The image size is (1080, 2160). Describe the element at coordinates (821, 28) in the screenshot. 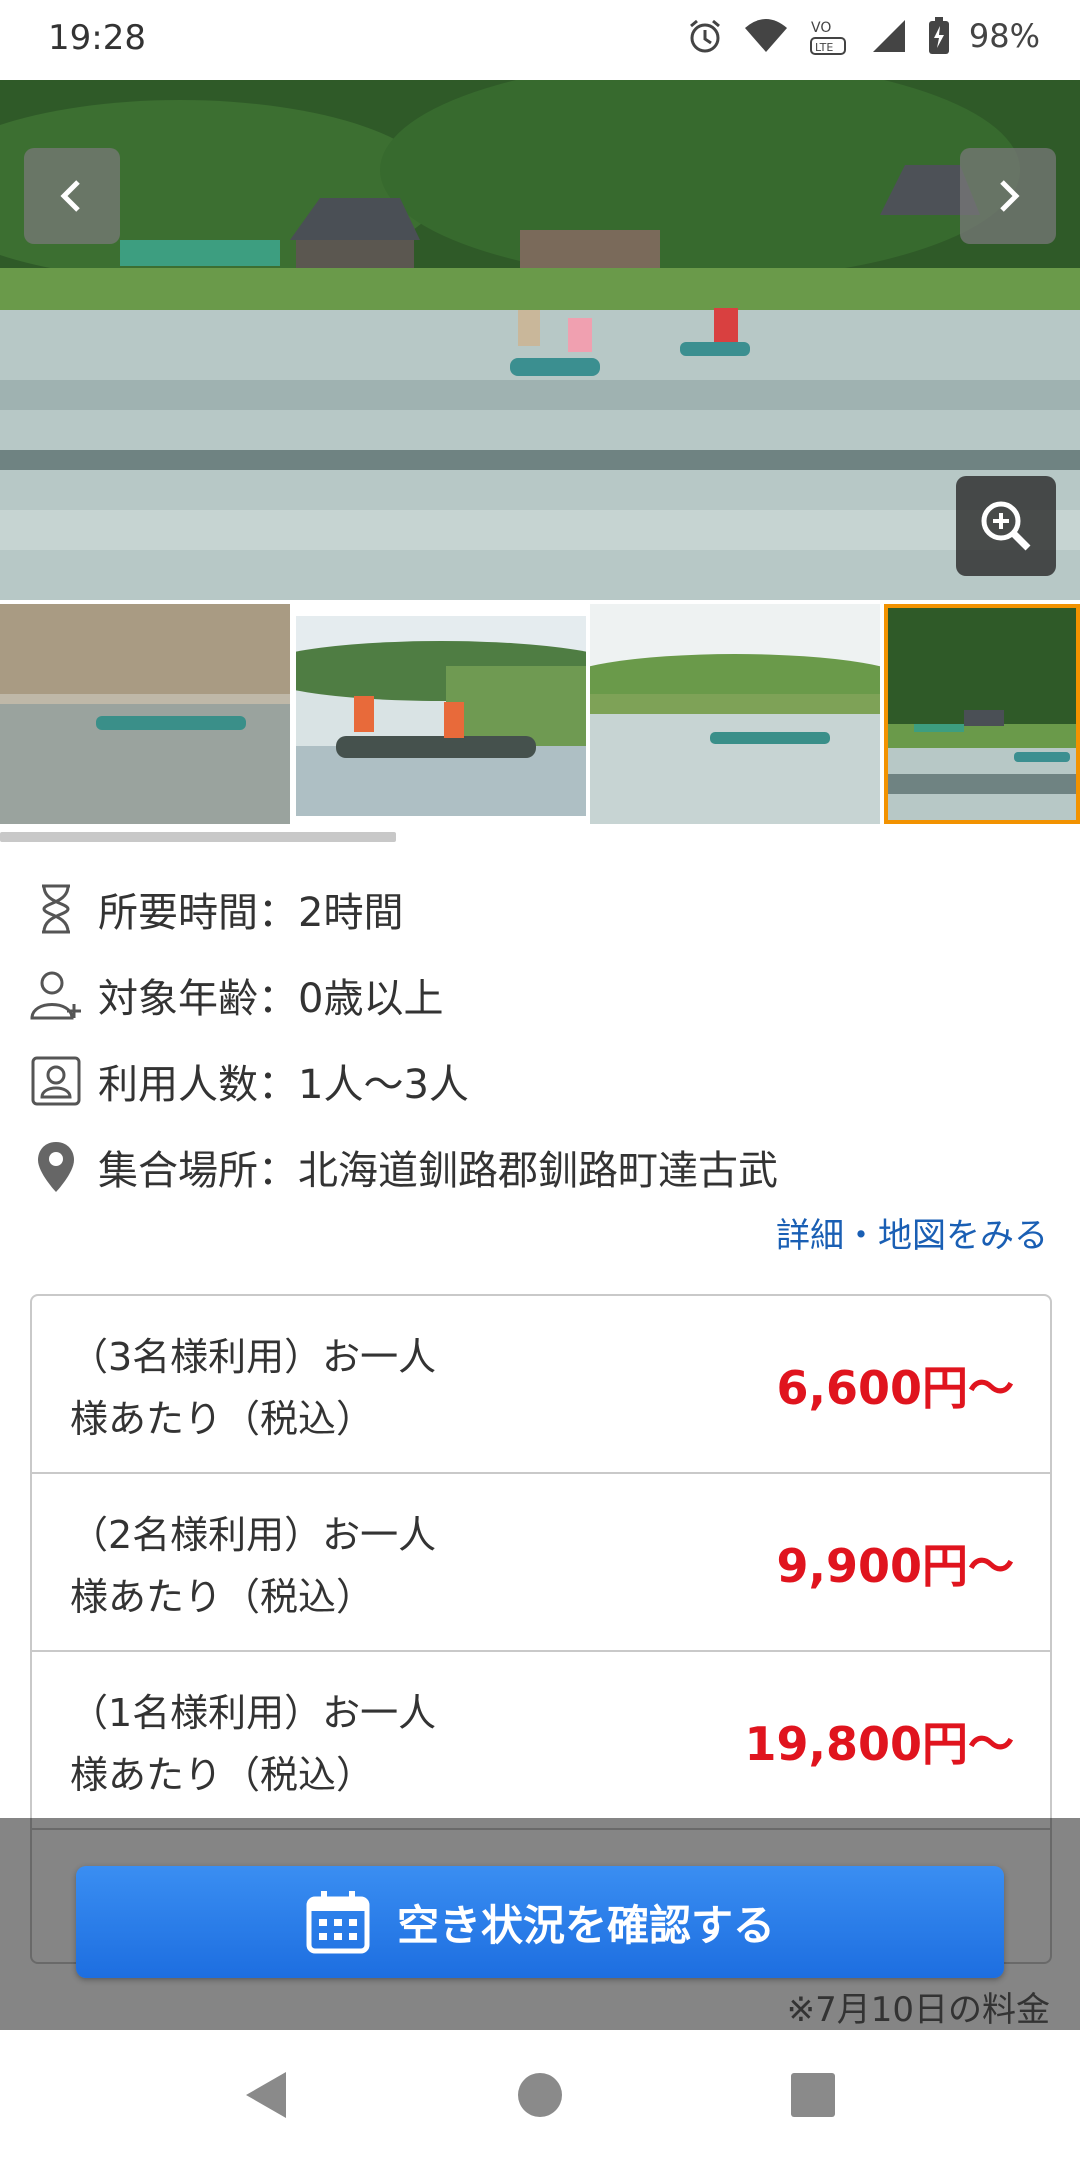

I see `svg-text: VO` at that location.